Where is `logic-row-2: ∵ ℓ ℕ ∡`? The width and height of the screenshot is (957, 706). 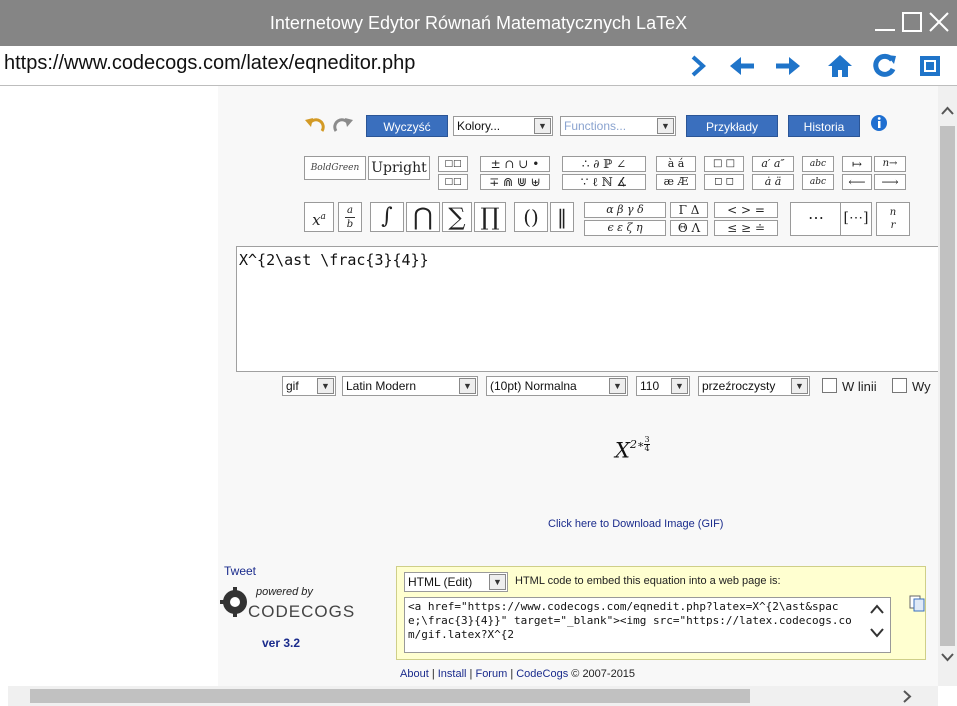 logic-row-2: ∵ ℓ ℕ ∡ is located at coordinates (604, 182).